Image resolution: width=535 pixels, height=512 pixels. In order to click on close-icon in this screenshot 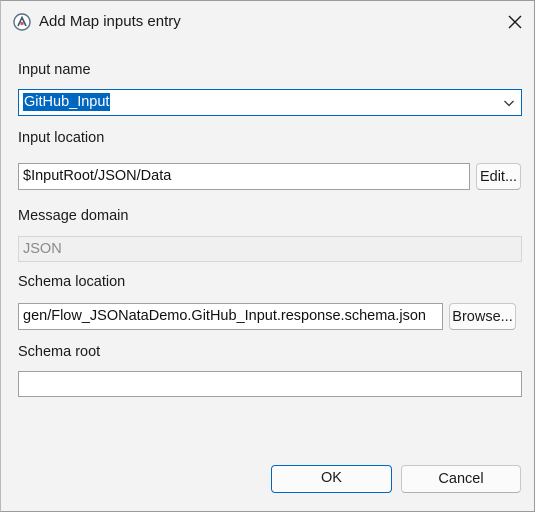, I will do `click(515, 22)`.